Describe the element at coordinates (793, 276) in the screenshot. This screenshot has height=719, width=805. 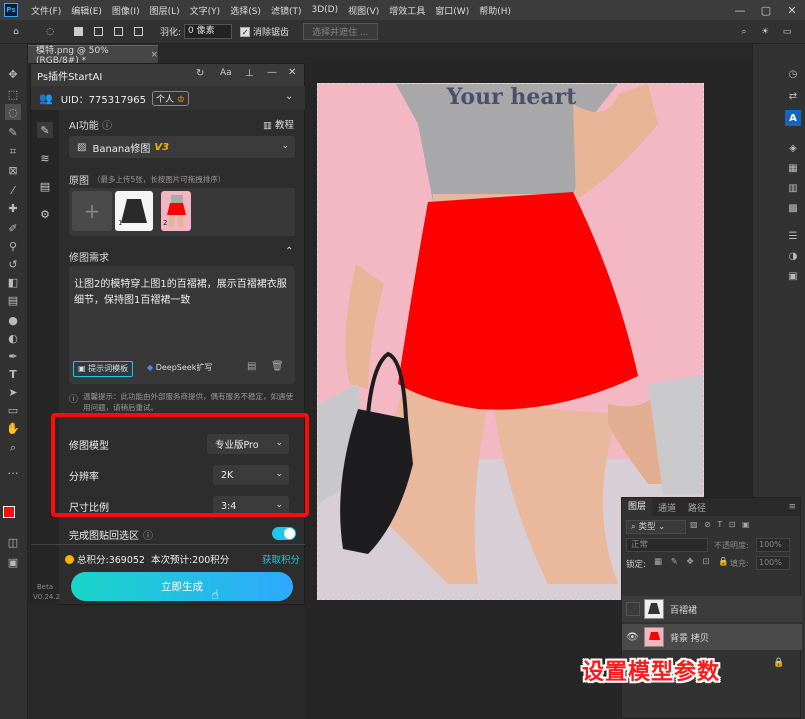
I see `libraries-panel-icon: ▣` at that location.